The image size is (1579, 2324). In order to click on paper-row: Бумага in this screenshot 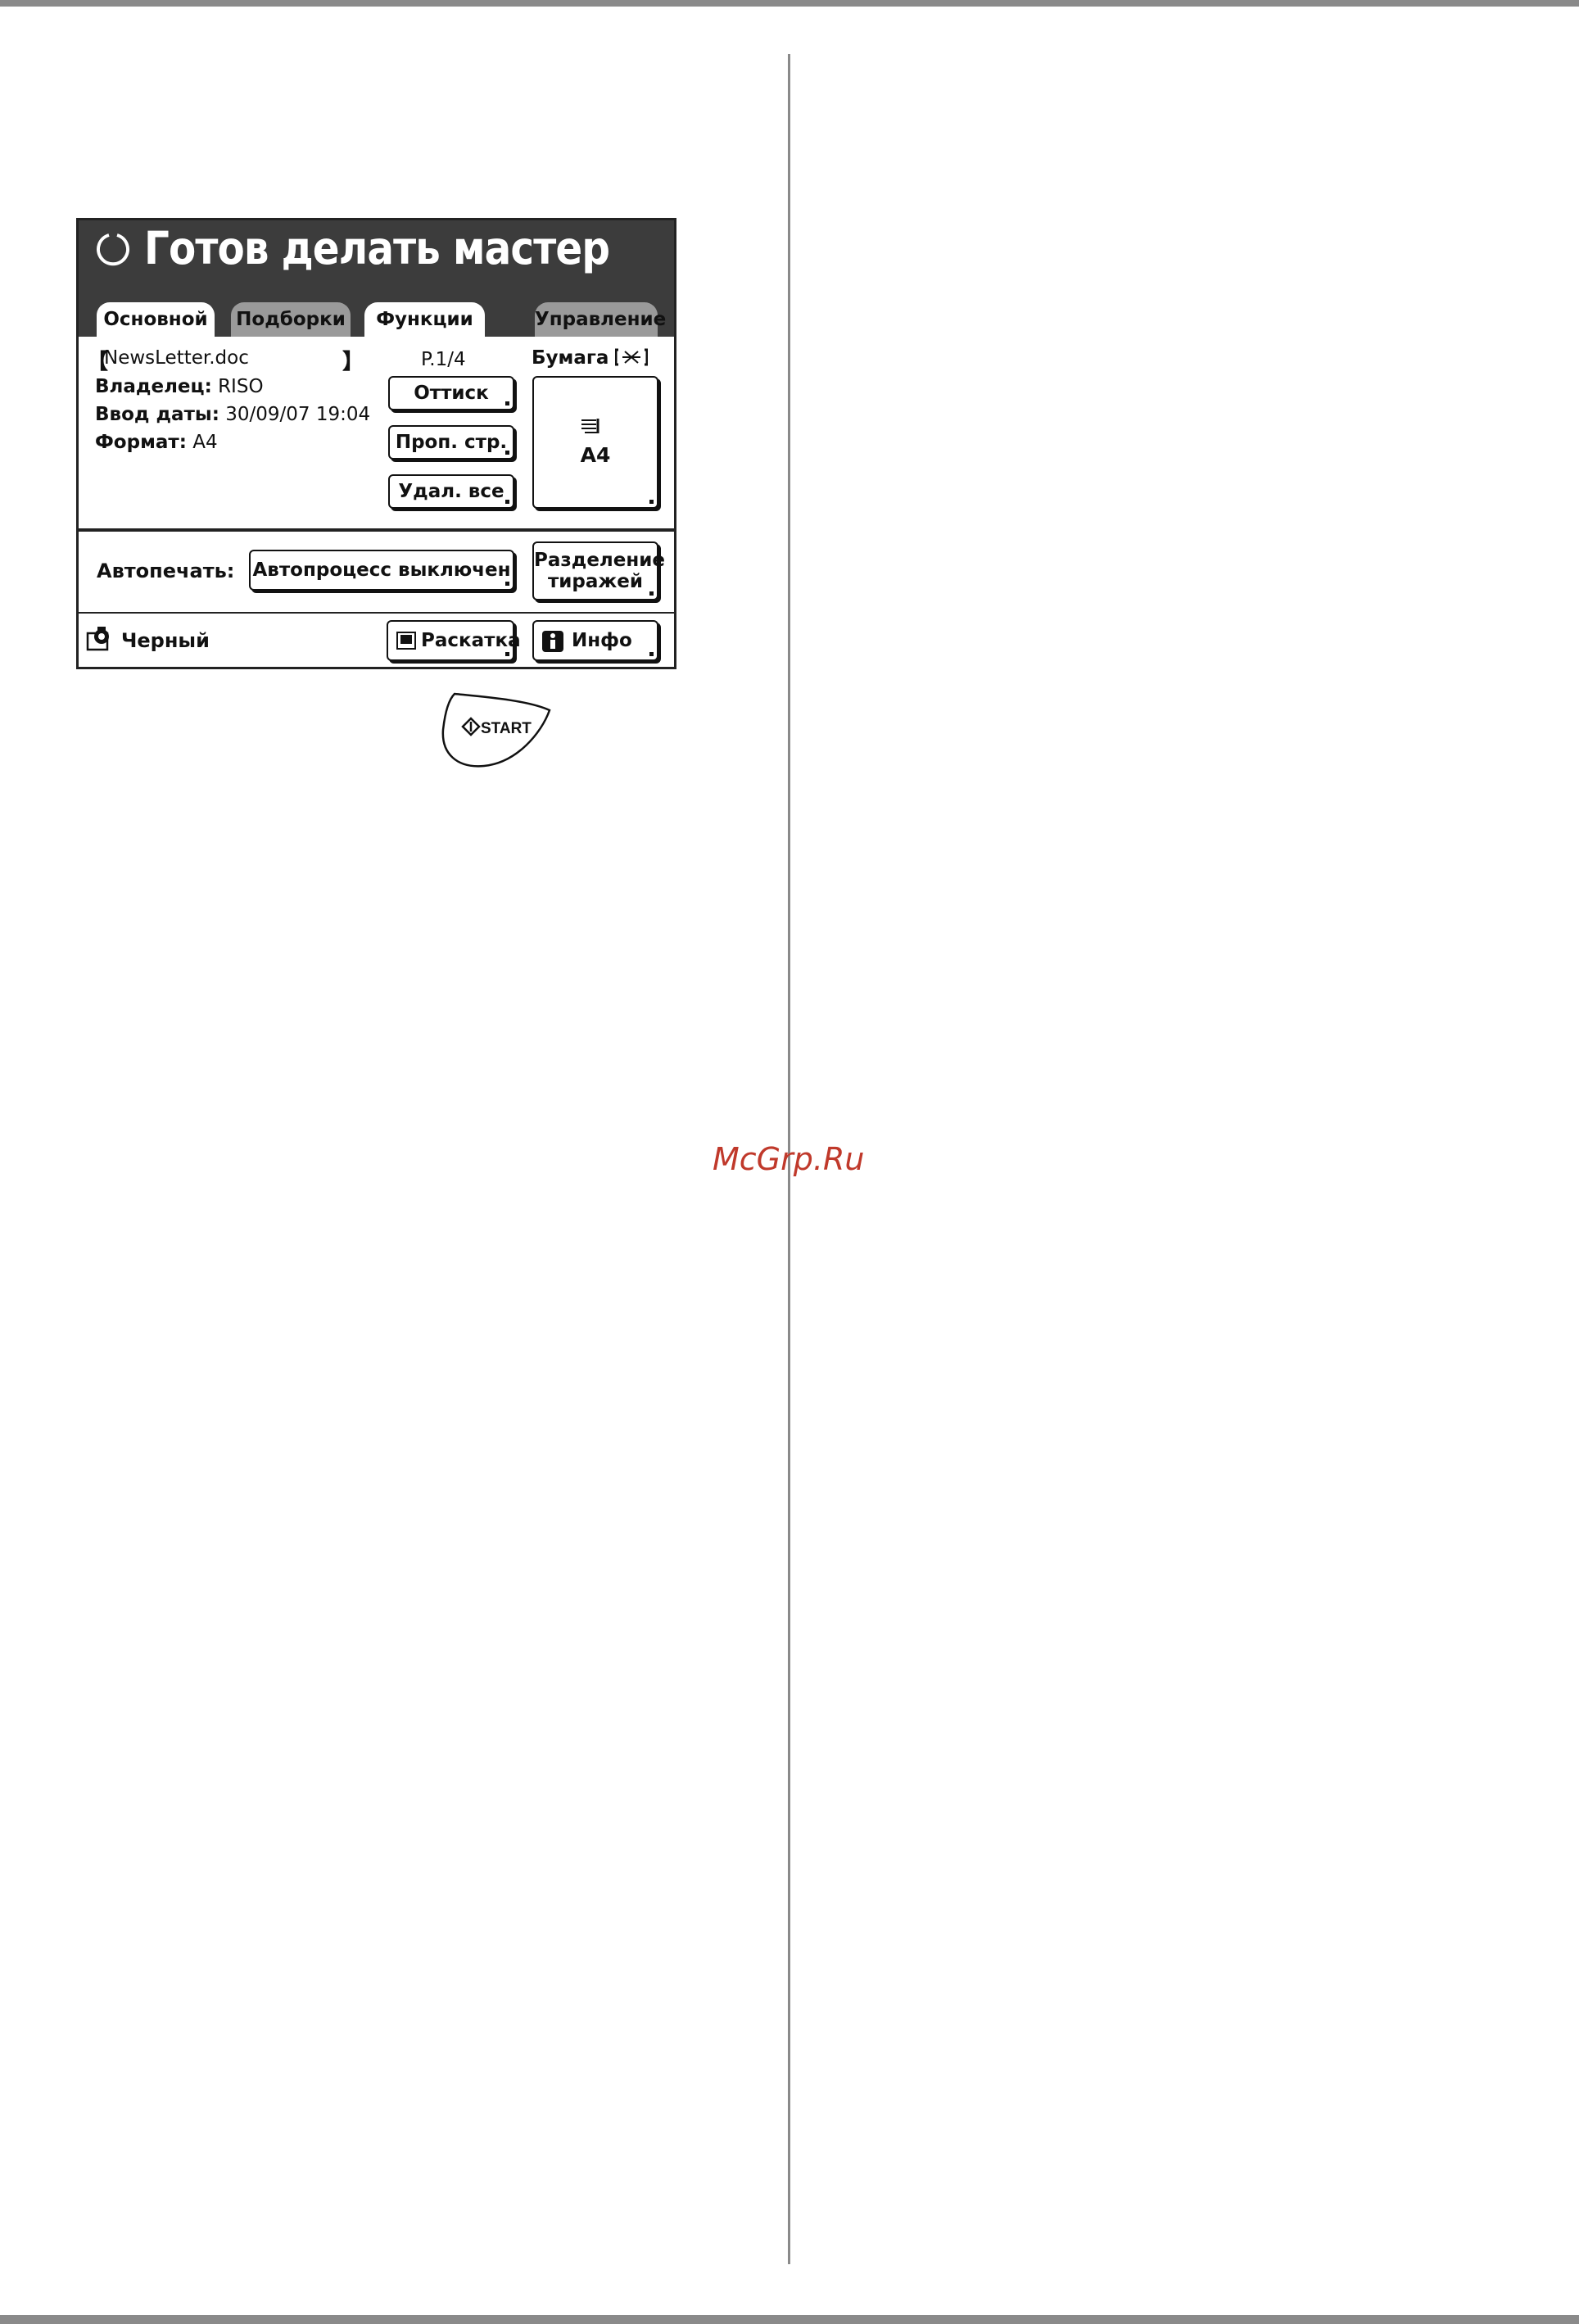, I will do `click(590, 358)`.